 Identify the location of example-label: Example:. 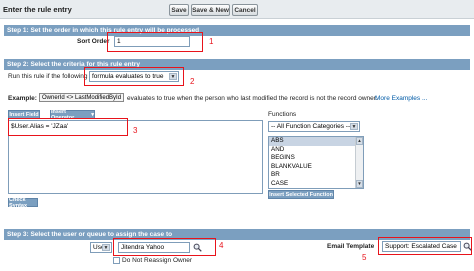
(22, 98).